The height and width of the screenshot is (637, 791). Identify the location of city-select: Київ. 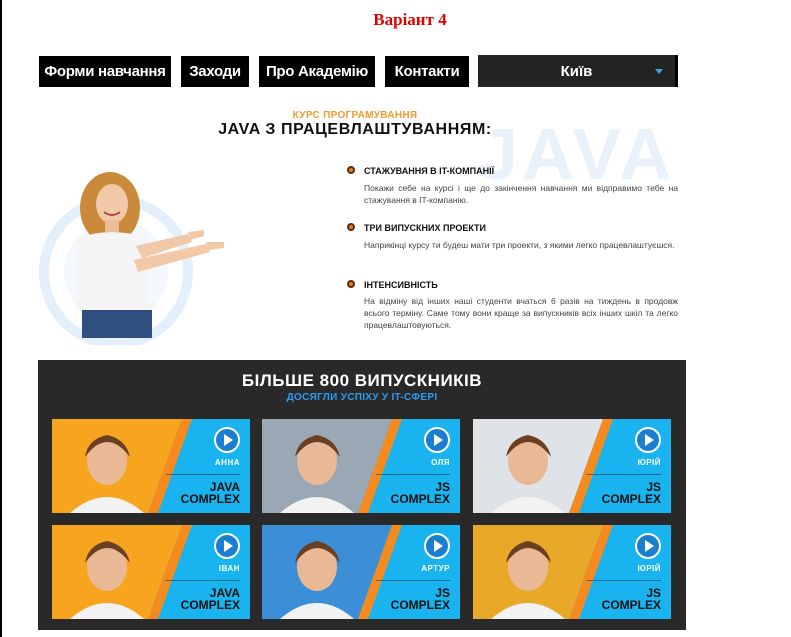
(578, 71).